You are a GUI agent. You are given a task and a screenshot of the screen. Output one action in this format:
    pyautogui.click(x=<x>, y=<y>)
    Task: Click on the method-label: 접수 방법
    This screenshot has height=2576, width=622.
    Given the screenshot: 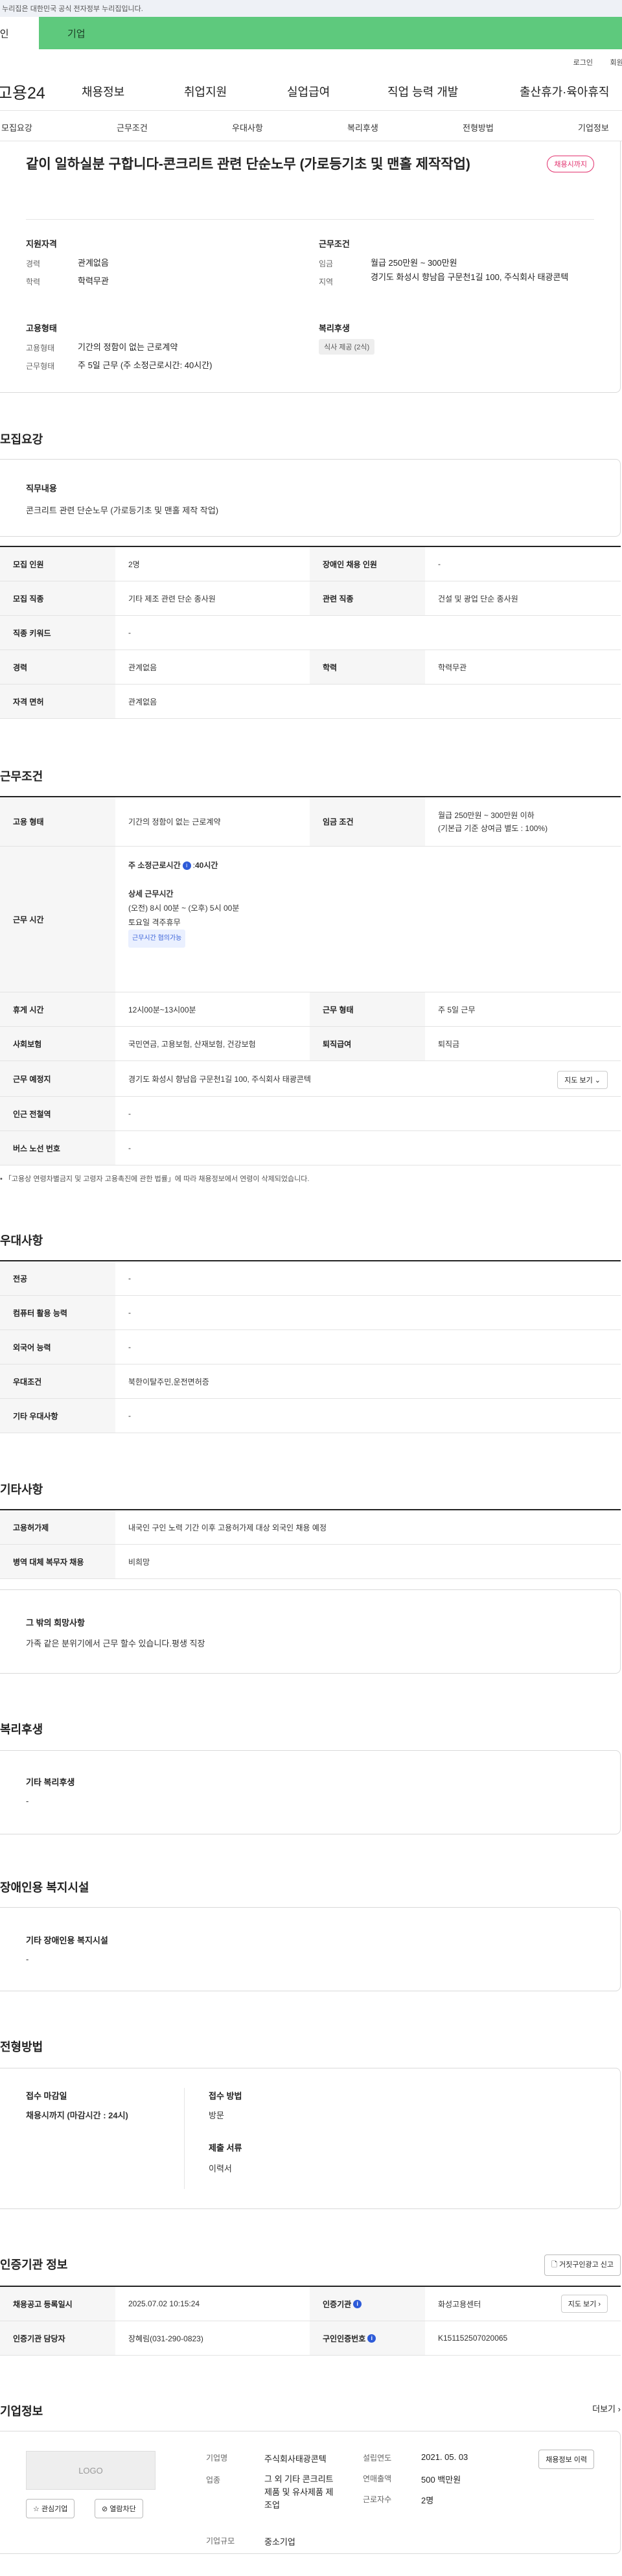 What is the action you would take?
    pyautogui.click(x=225, y=2096)
    